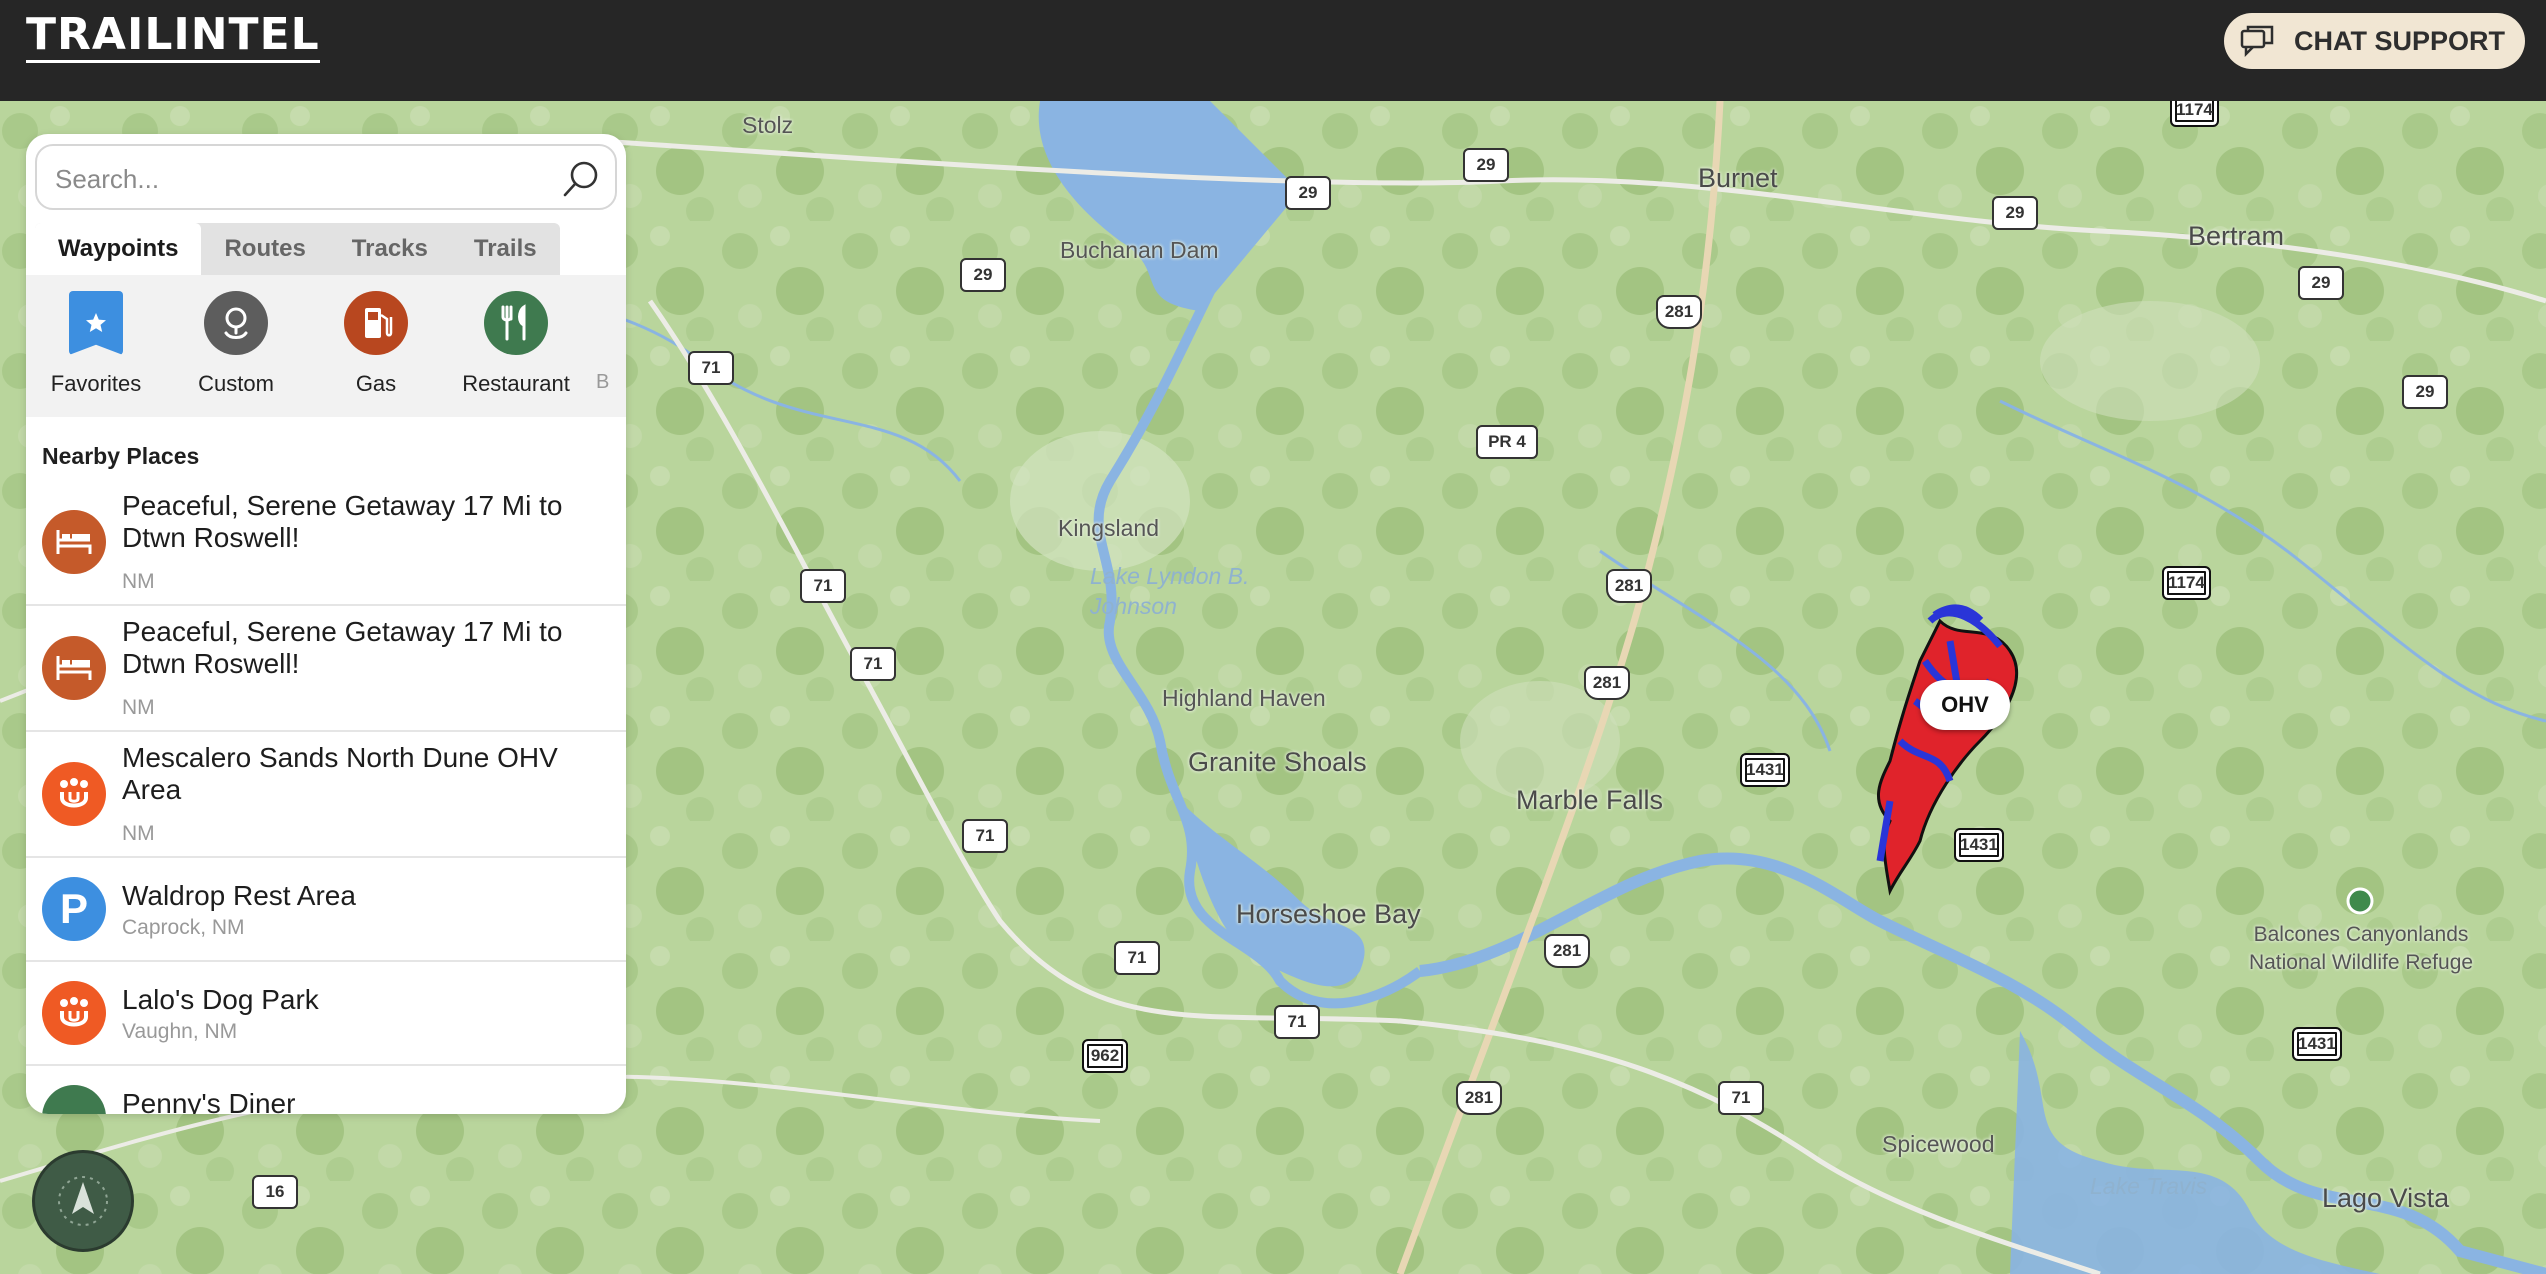  What do you see at coordinates (220, 999) in the screenshot?
I see `place-name: Lalo's Dog Park` at bounding box center [220, 999].